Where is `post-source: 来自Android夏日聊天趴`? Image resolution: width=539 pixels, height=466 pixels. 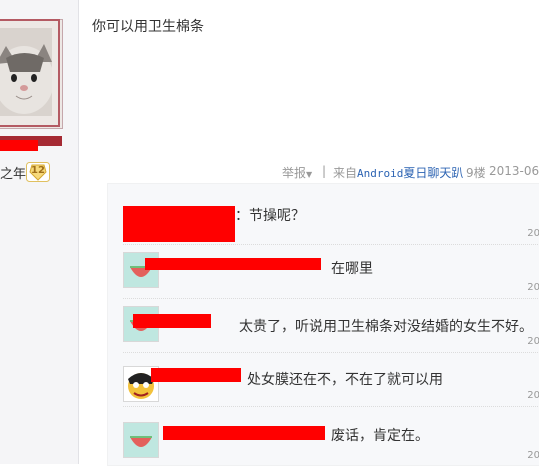 post-source: 来自Android夏日聊天趴 is located at coordinates (398, 173).